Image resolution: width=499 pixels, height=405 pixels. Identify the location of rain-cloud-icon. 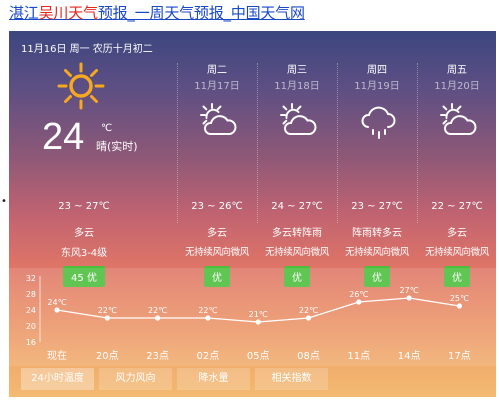
(378, 122).